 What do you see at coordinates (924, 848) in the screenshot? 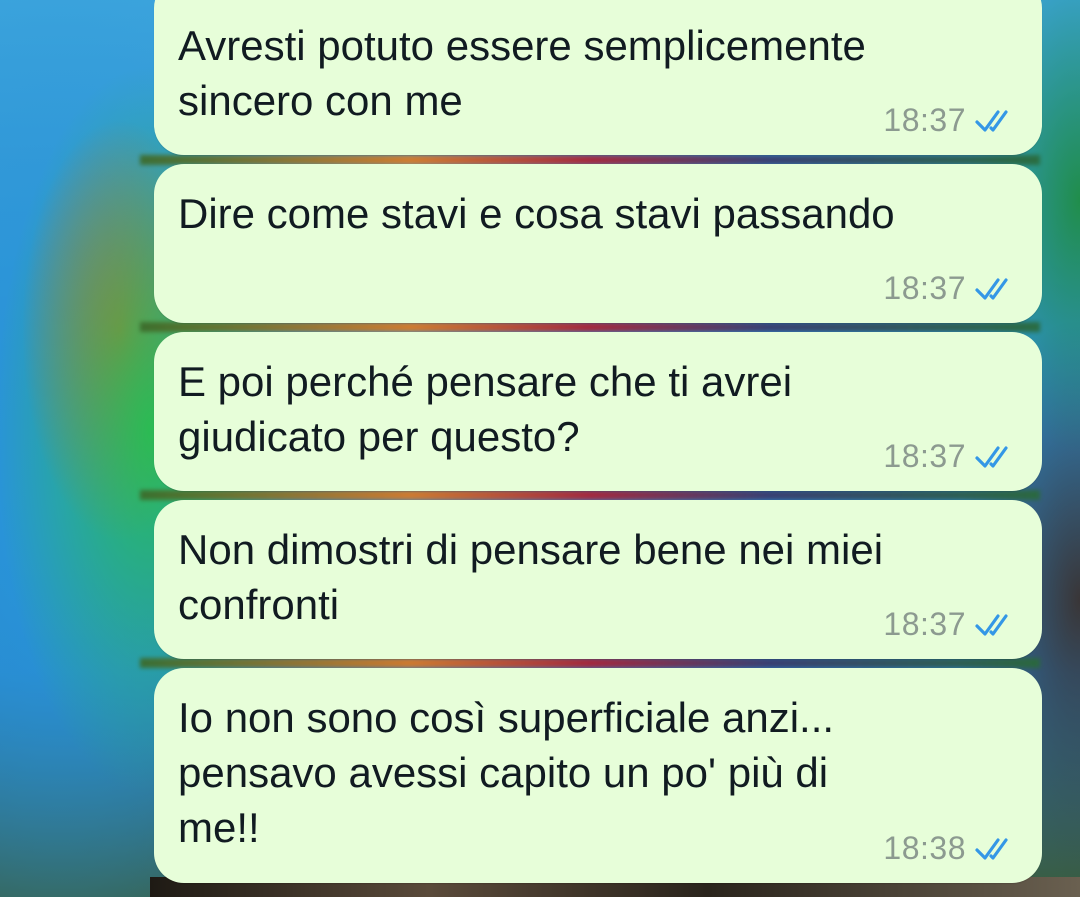
I see `message-timestamp: 18:38` at bounding box center [924, 848].